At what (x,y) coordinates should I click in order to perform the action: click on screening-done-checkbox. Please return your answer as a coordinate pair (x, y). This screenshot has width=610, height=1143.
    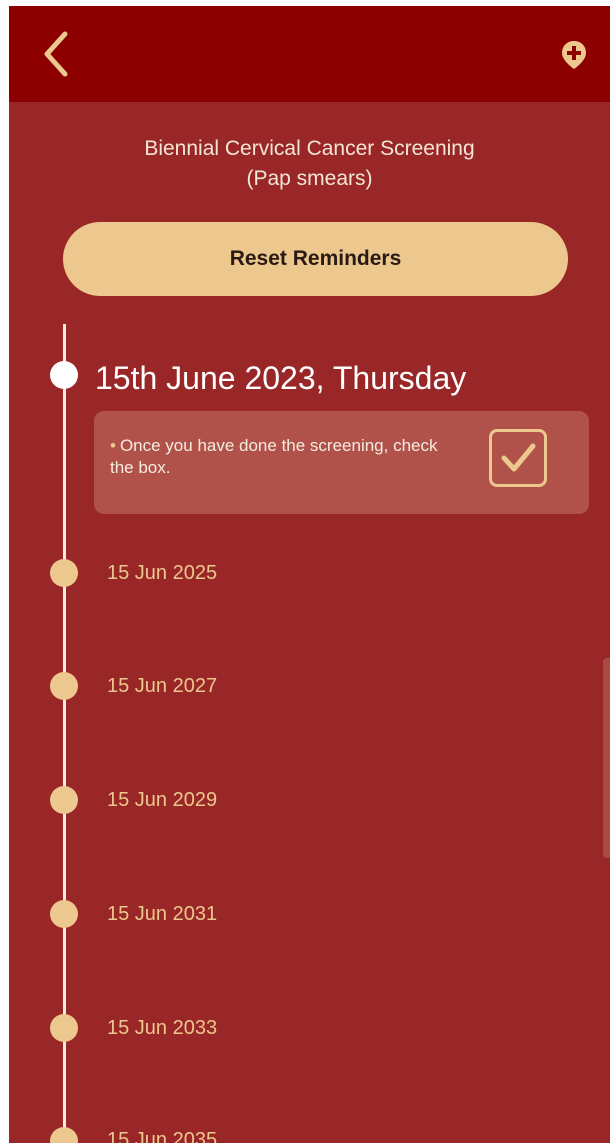
    Looking at the image, I should click on (518, 458).